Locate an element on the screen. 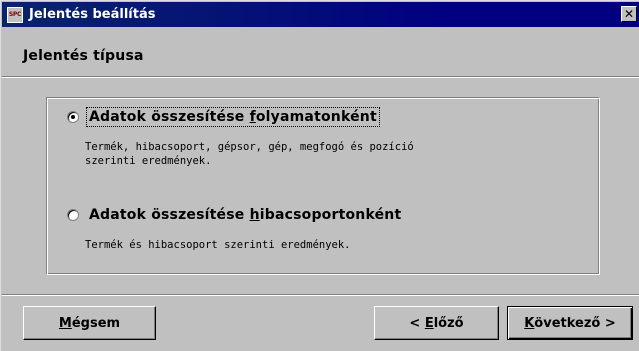 Image resolution: width=639 pixels, height=351 pixels. option-by-process: Adatok összesítése folyamatonként is located at coordinates (223, 117).